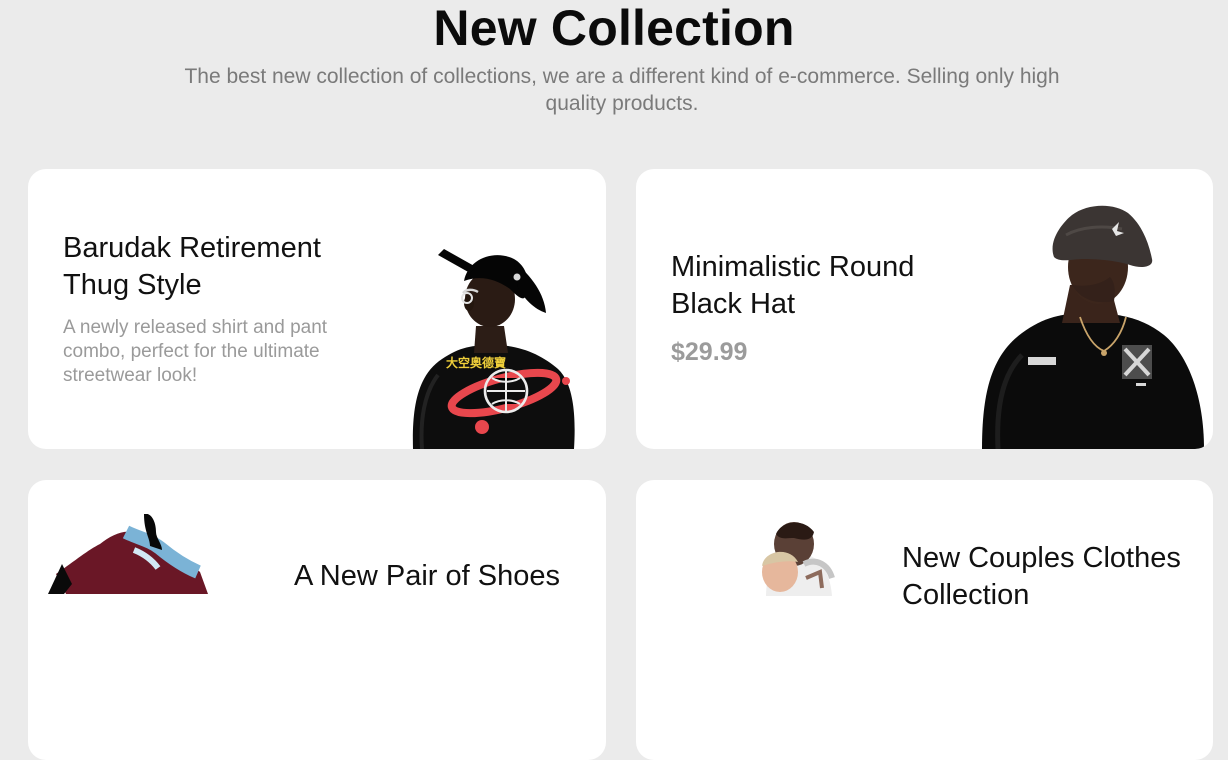 This screenshot has width=1228, height=760. What do you see at coordinates (427, 576) in the screenshot?
I see `product-title: A New Pair of Shoes` at bounding box center [427, 576].